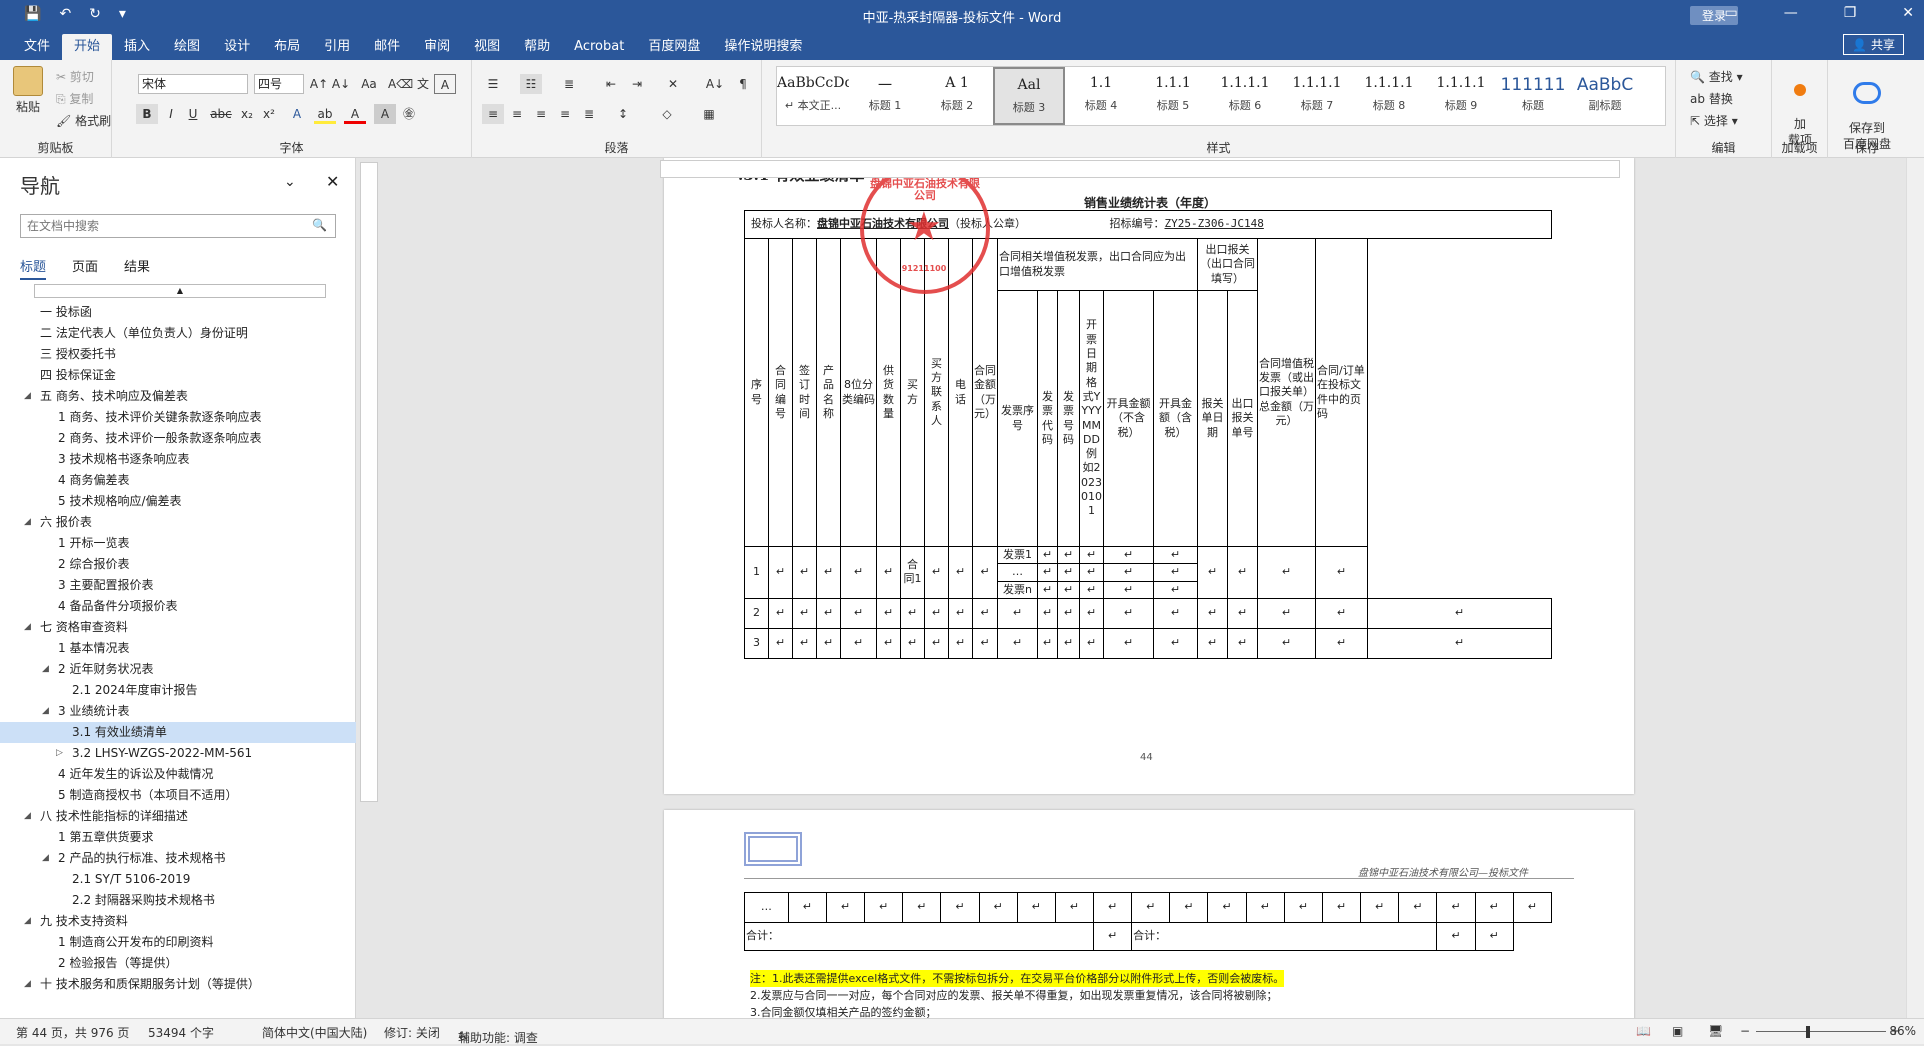 The width and height of the screenshot is (1924, 1046). Describe the element at coordinates (1242, 418) in the screenshot. I see `export-header-cell: 出口报关单号` at that location.